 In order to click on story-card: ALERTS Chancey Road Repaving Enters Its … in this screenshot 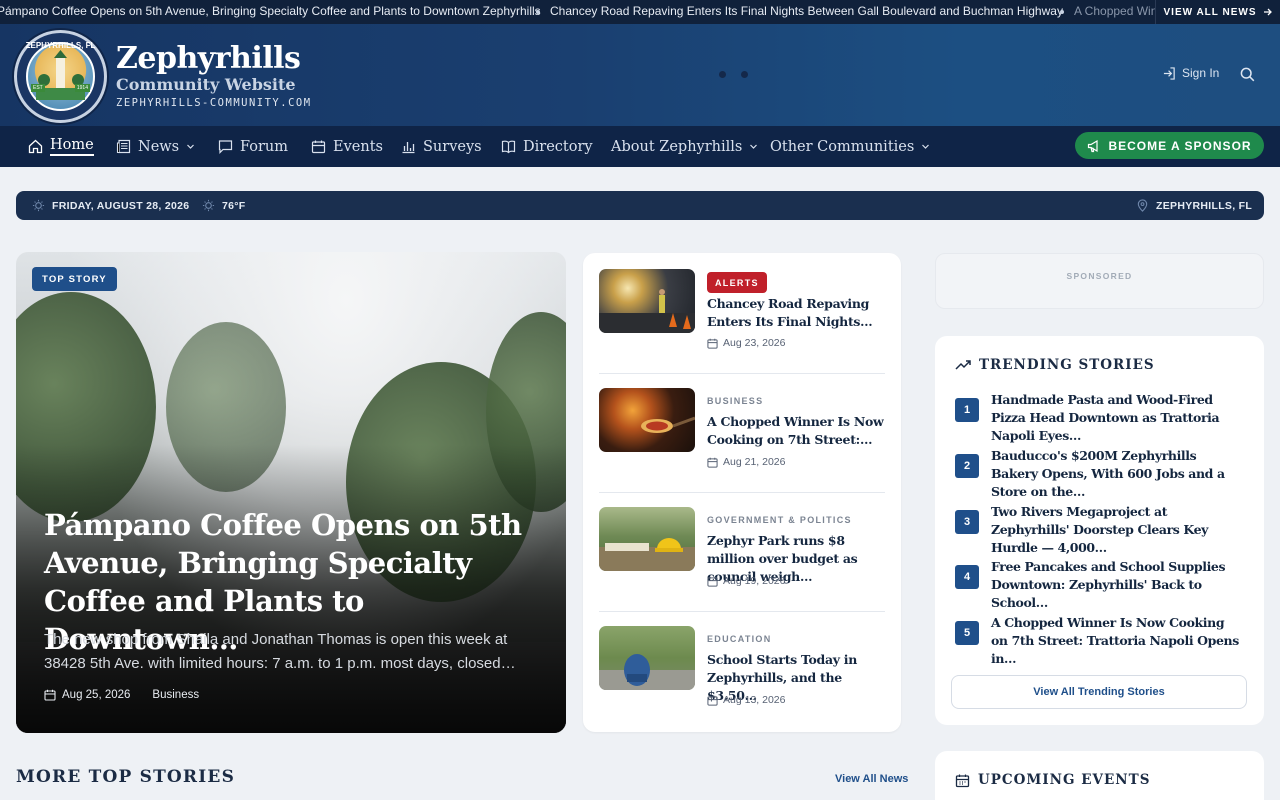, I will do `click(742, 321)`.